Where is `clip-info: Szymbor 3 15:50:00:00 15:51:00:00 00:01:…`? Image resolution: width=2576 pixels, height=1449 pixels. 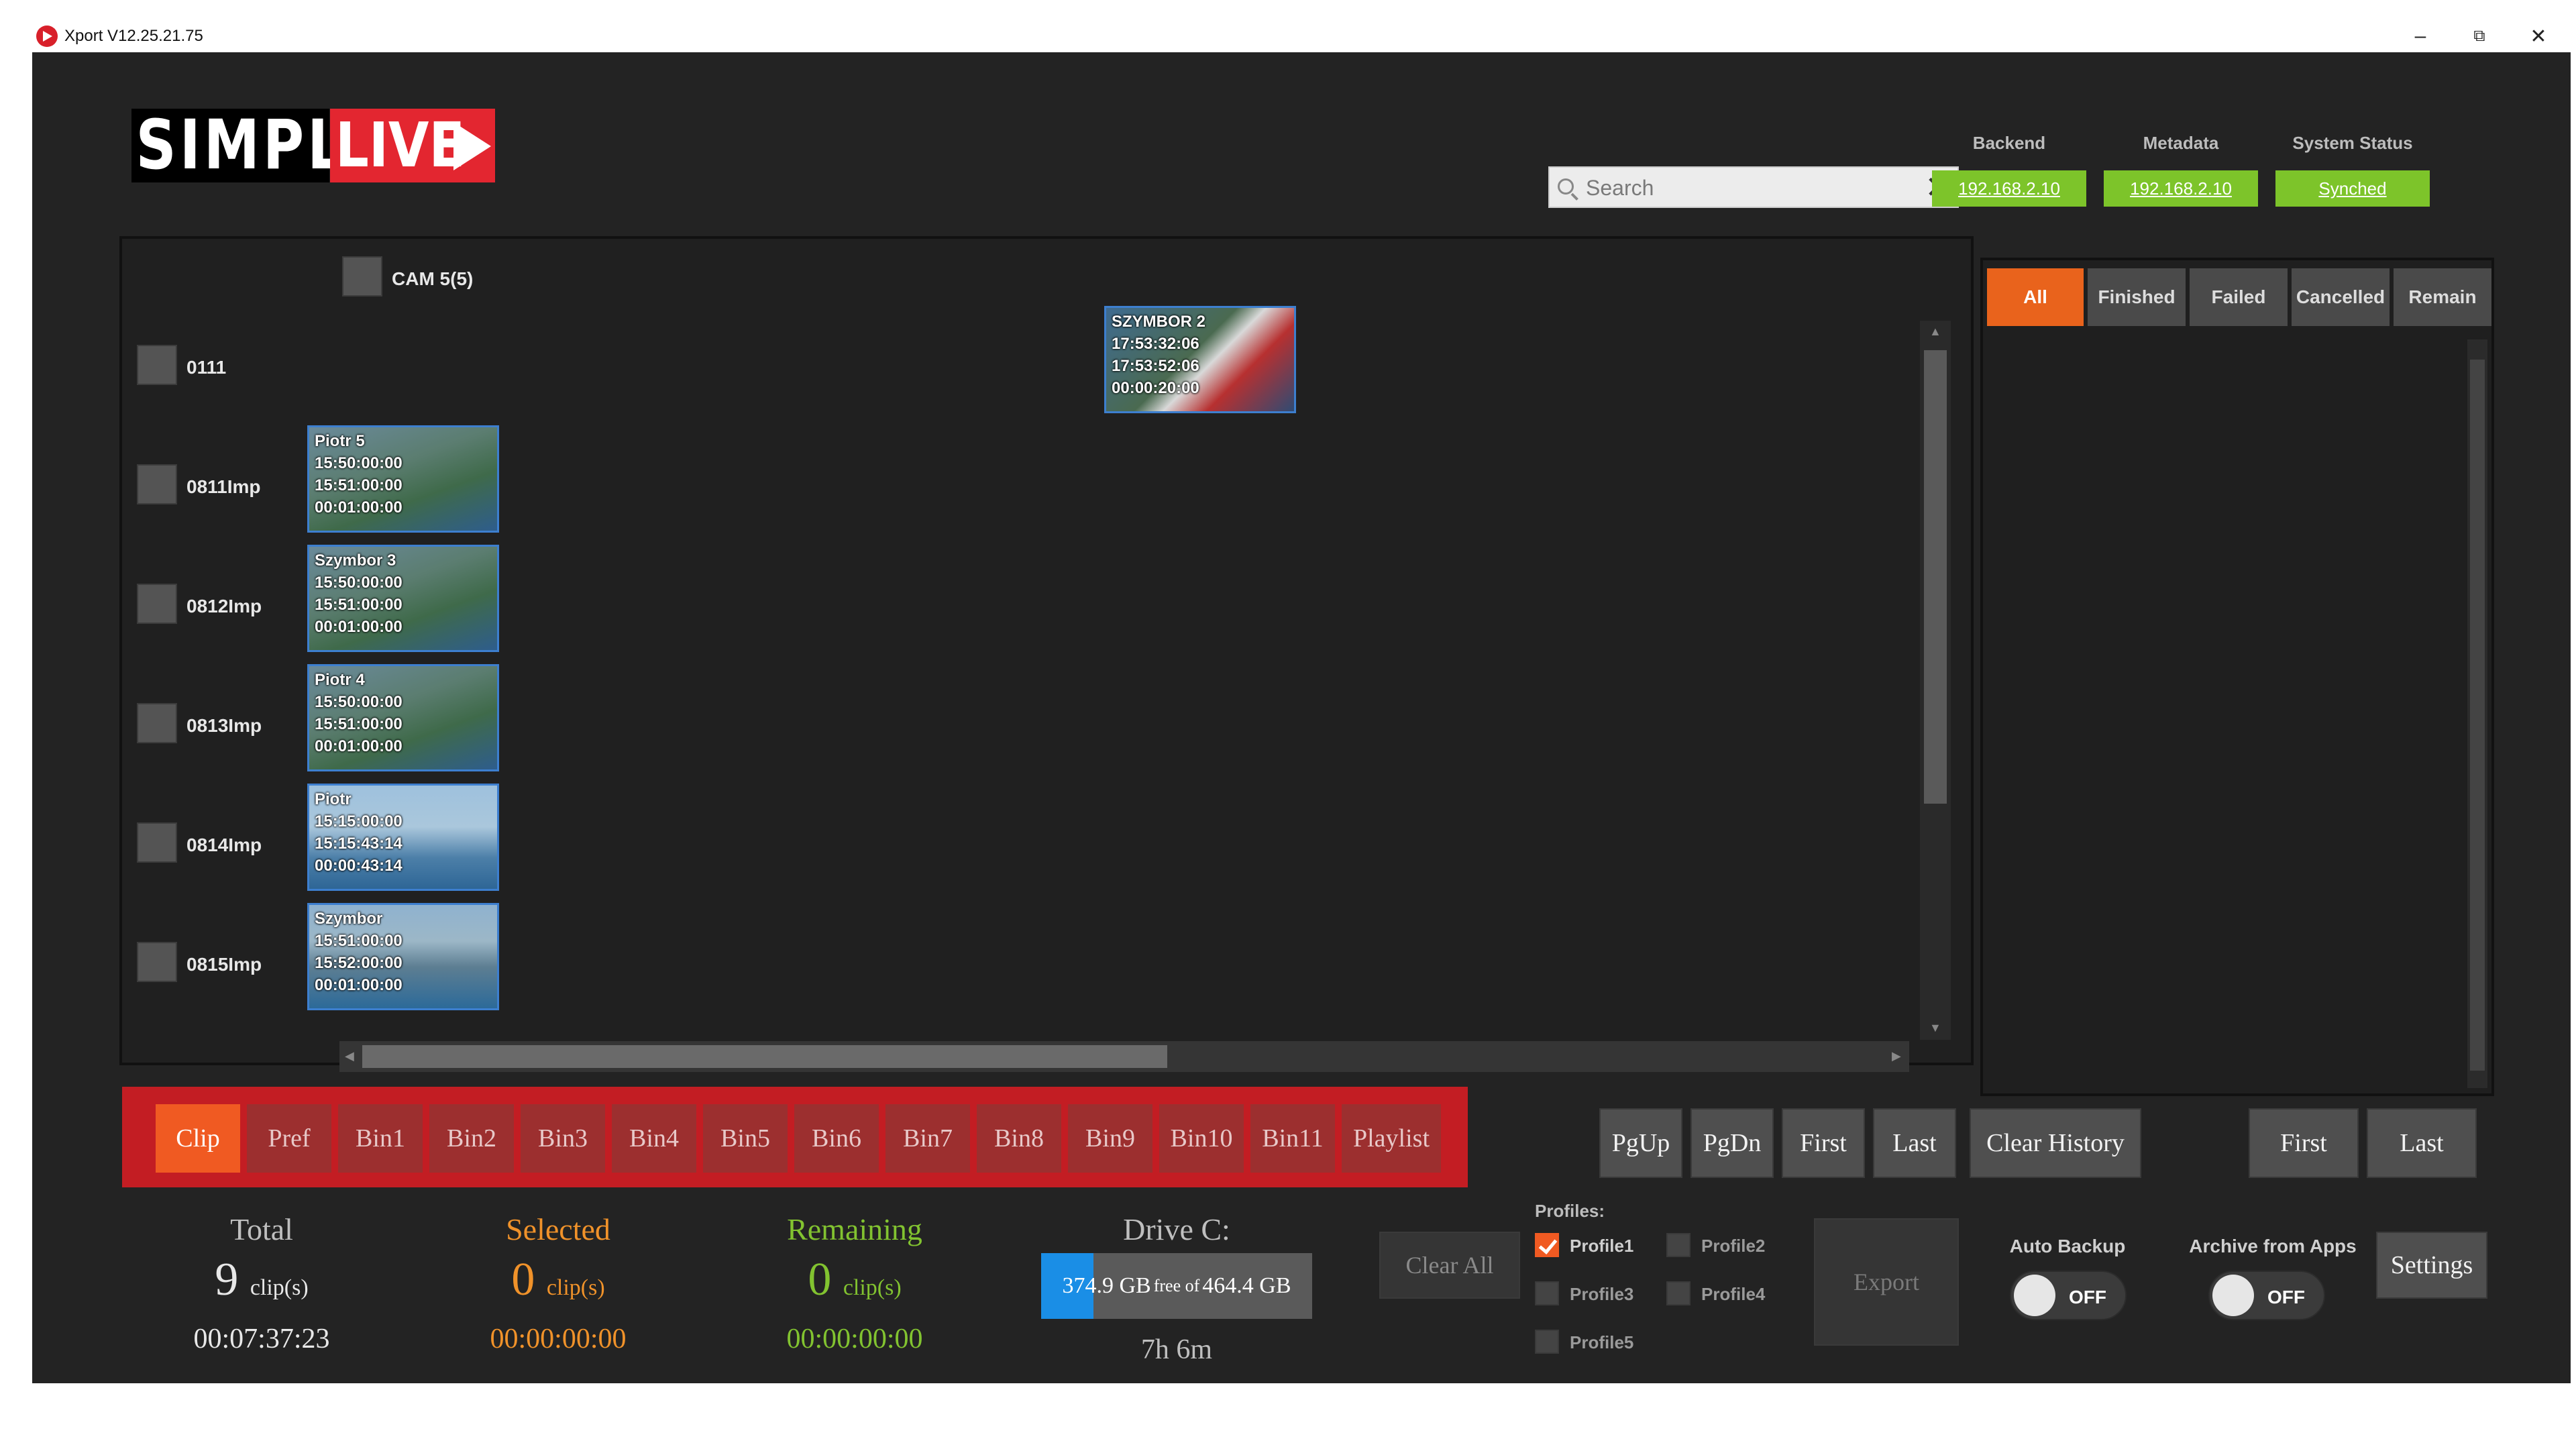 clip-info: Szymbor 3 15:50:00:00 15:51:00:00 00:01:… is located at coordinates (358, 593).